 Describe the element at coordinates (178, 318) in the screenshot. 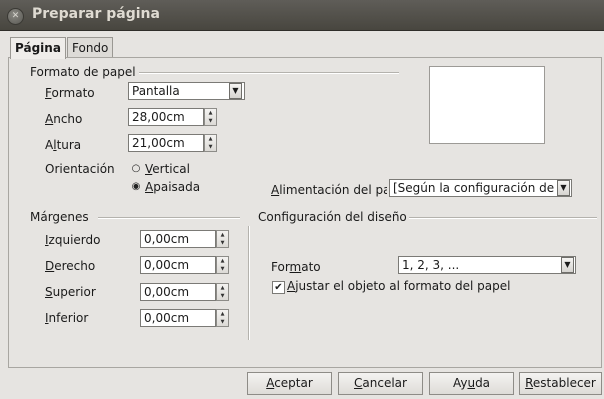

I see `margin-bottom-field: 0,00cm` at that location.